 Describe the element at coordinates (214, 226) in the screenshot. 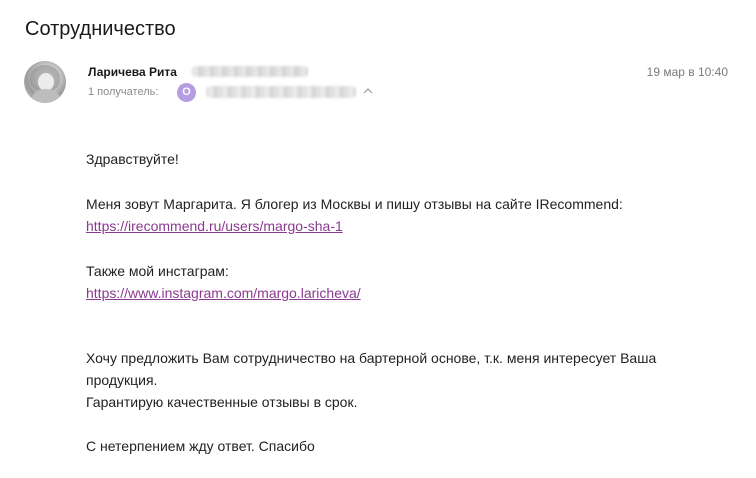

I see `irecommend-link: https://irecommend.ru/users/margo-sha-1` at that location.